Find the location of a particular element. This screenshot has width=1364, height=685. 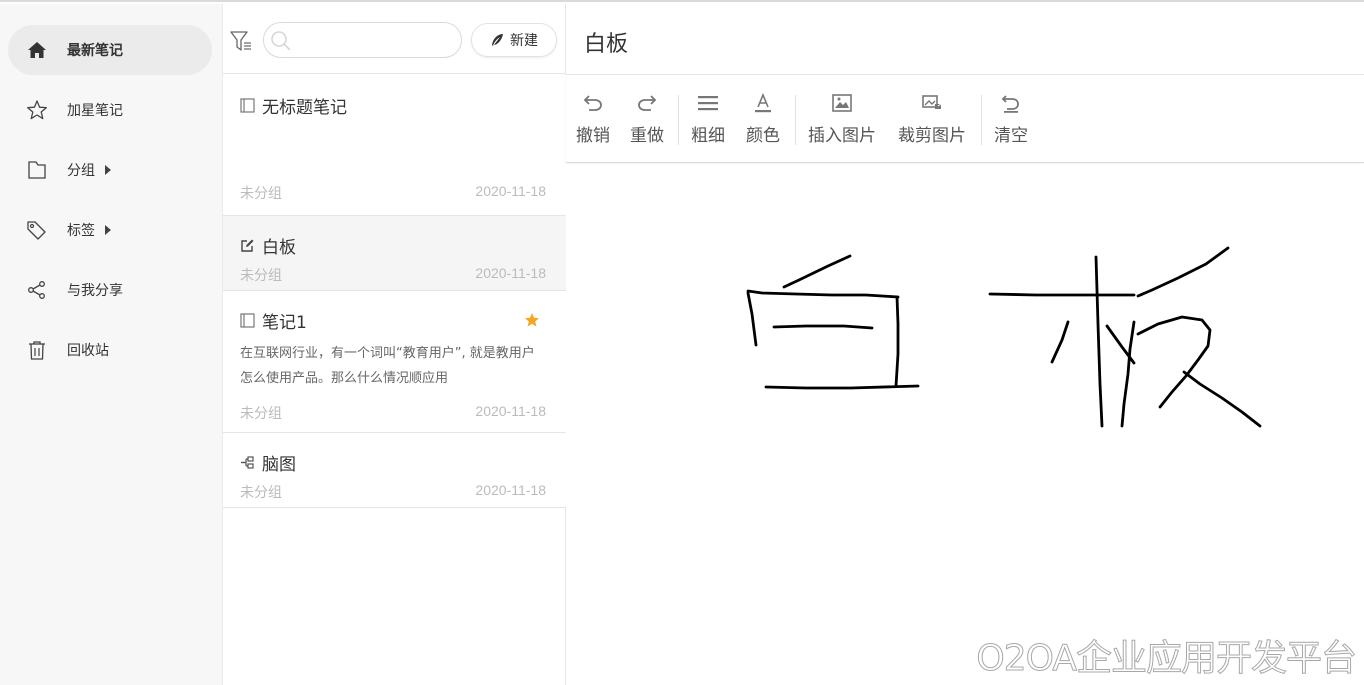

search-box is located at coordinates (362, 40).